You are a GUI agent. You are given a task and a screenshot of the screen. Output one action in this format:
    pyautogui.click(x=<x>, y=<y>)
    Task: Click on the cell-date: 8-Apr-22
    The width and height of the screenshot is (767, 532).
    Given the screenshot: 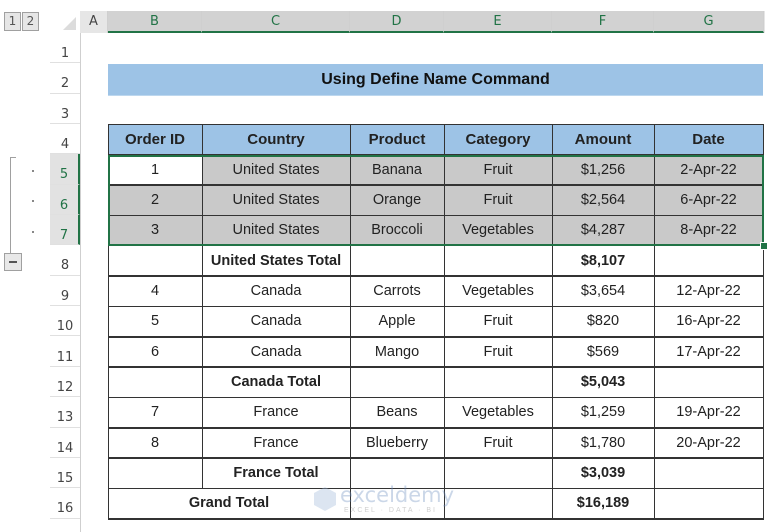 What is the action you would take?
    pyautogui.click(x=708, y=230)
    